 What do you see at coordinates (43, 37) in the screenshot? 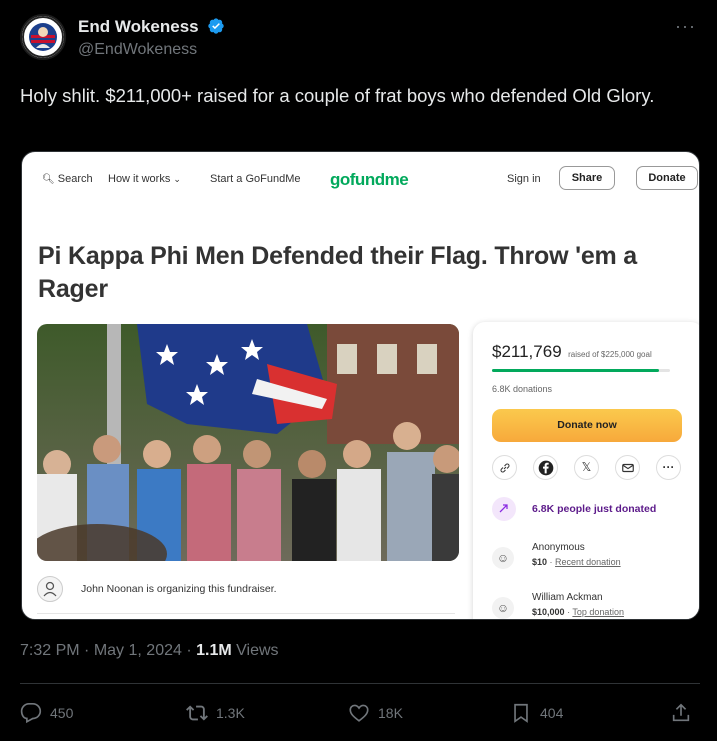
I see `author-avatar` at bounding box center [43, 37].